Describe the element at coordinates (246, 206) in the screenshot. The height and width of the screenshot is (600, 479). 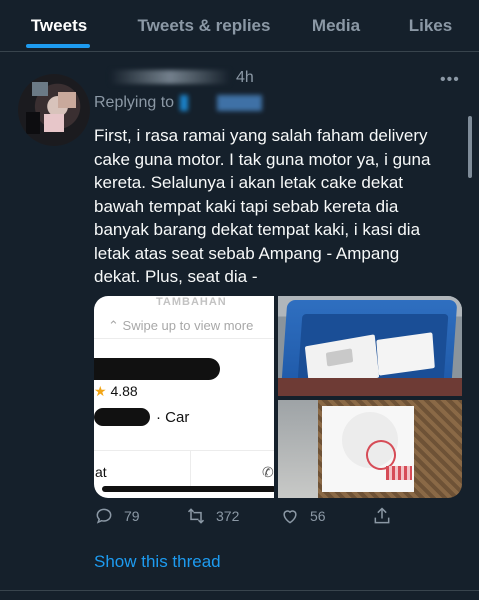
I see `tweet-text-line: bawah tempat kaki tapi sebab kereta dia` at that location.